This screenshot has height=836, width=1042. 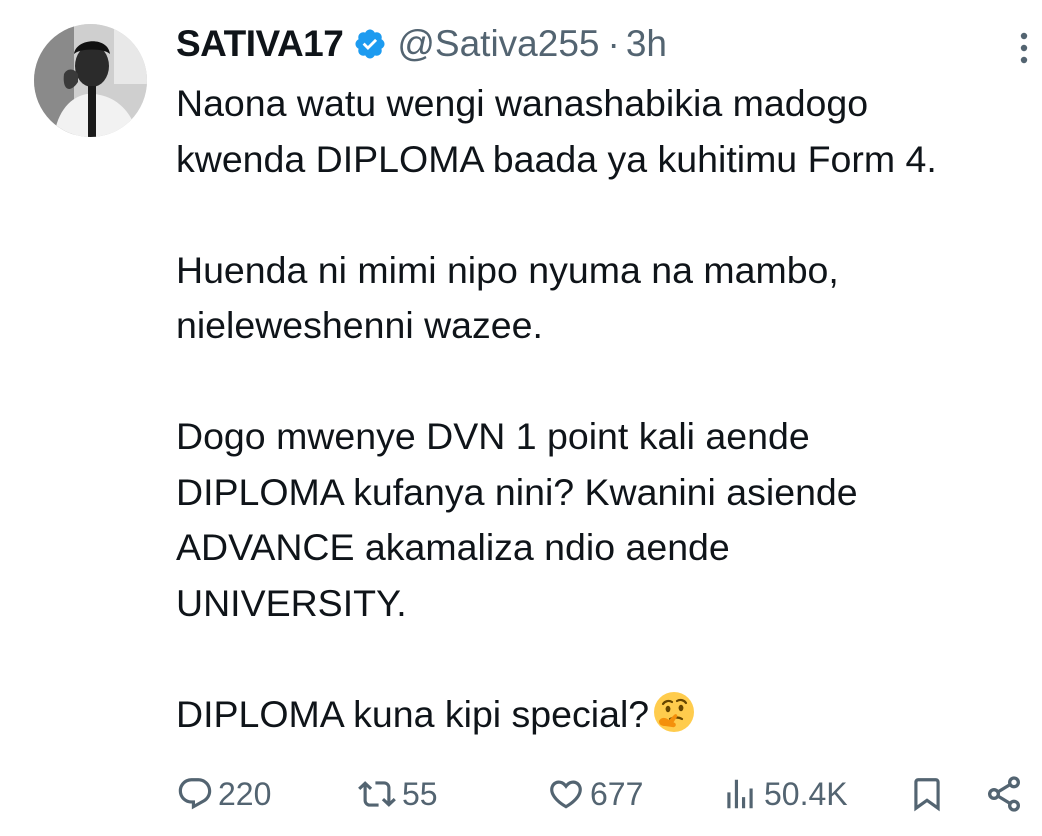 What do you see at coordinates (260, 44) in the screenshot?
I see `display-name: SATIVA17` at bounding box center [260, 44].